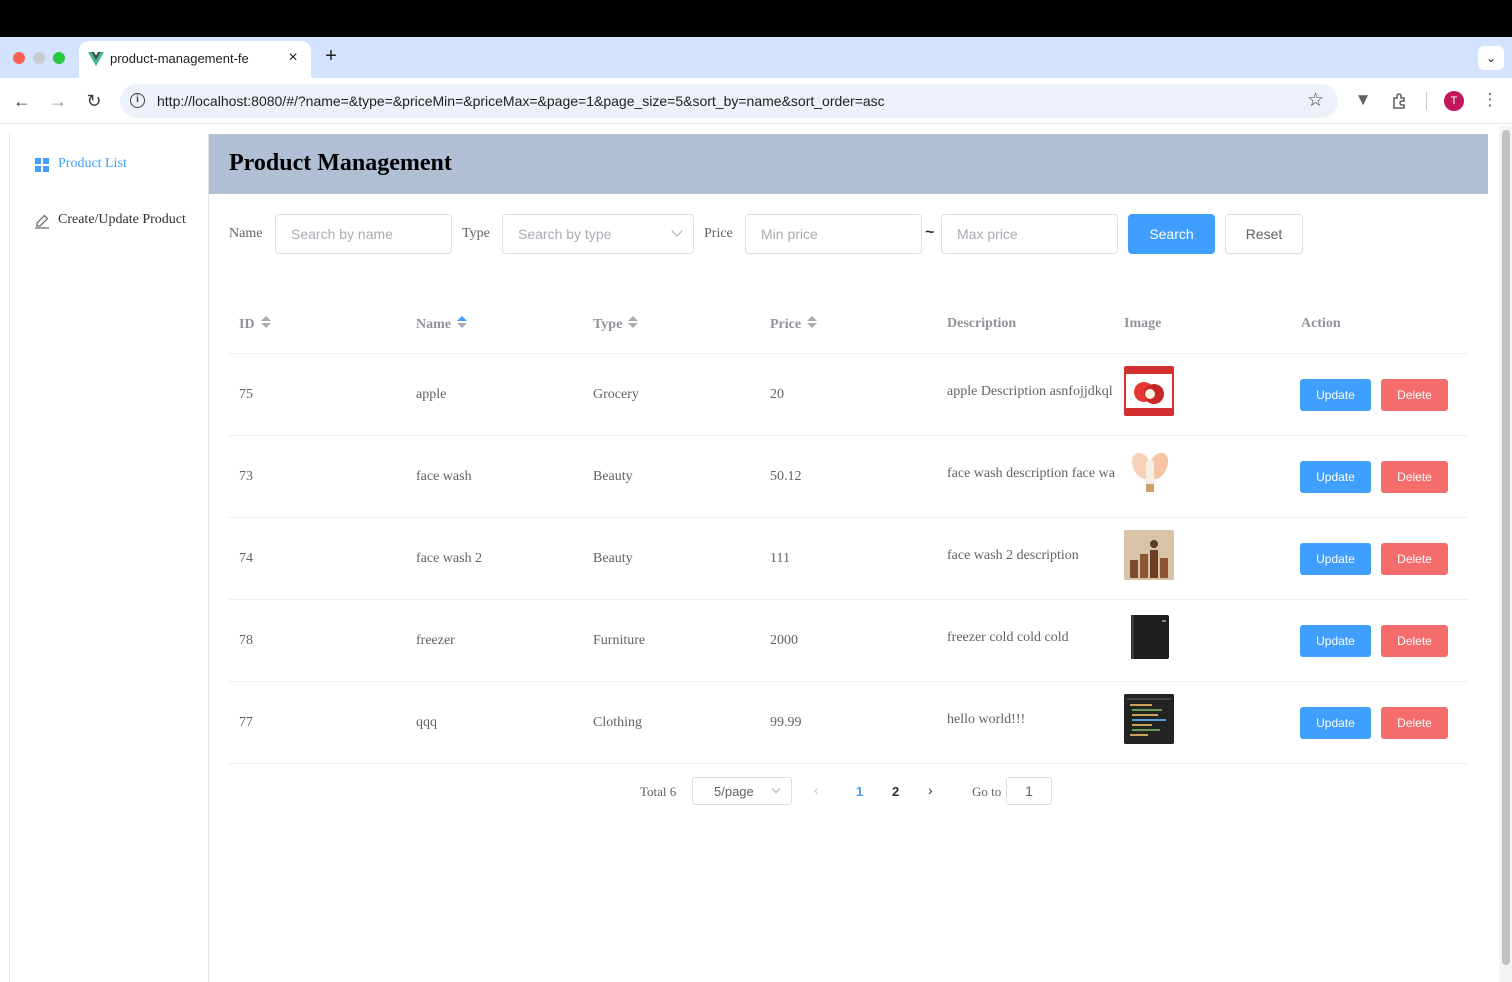  What do you see at coordinates (122, 219) in the screenshot?
I see `sidebar-item-label: Create/Update Product` at bounding box center [122, 219].